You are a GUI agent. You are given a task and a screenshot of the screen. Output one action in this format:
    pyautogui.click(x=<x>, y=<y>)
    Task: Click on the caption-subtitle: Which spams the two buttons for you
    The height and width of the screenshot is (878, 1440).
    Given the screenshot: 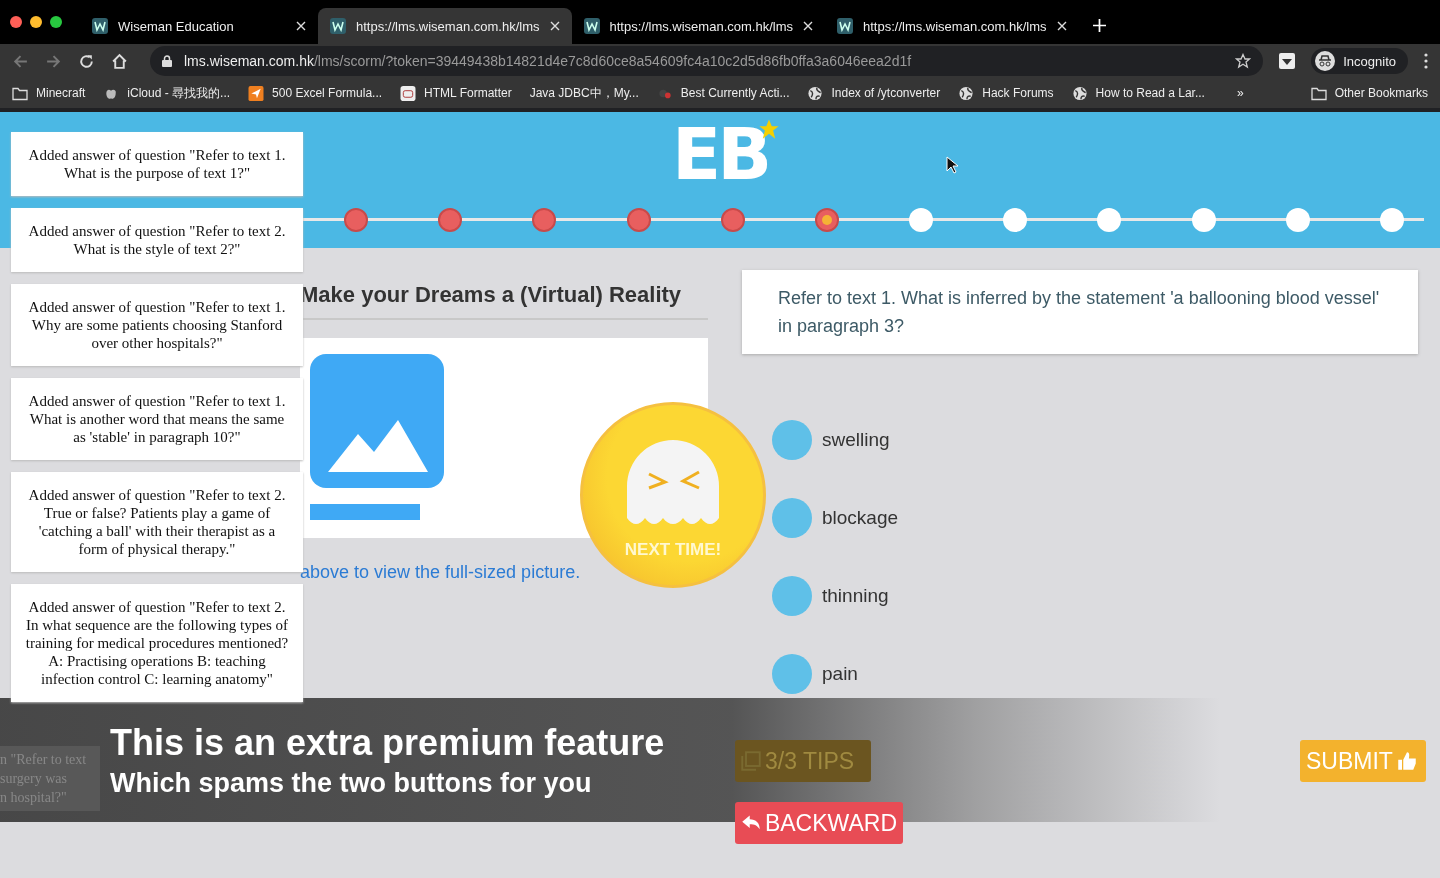 What is the action you would take?
    pyautogui.click(x=351, y=783)
    